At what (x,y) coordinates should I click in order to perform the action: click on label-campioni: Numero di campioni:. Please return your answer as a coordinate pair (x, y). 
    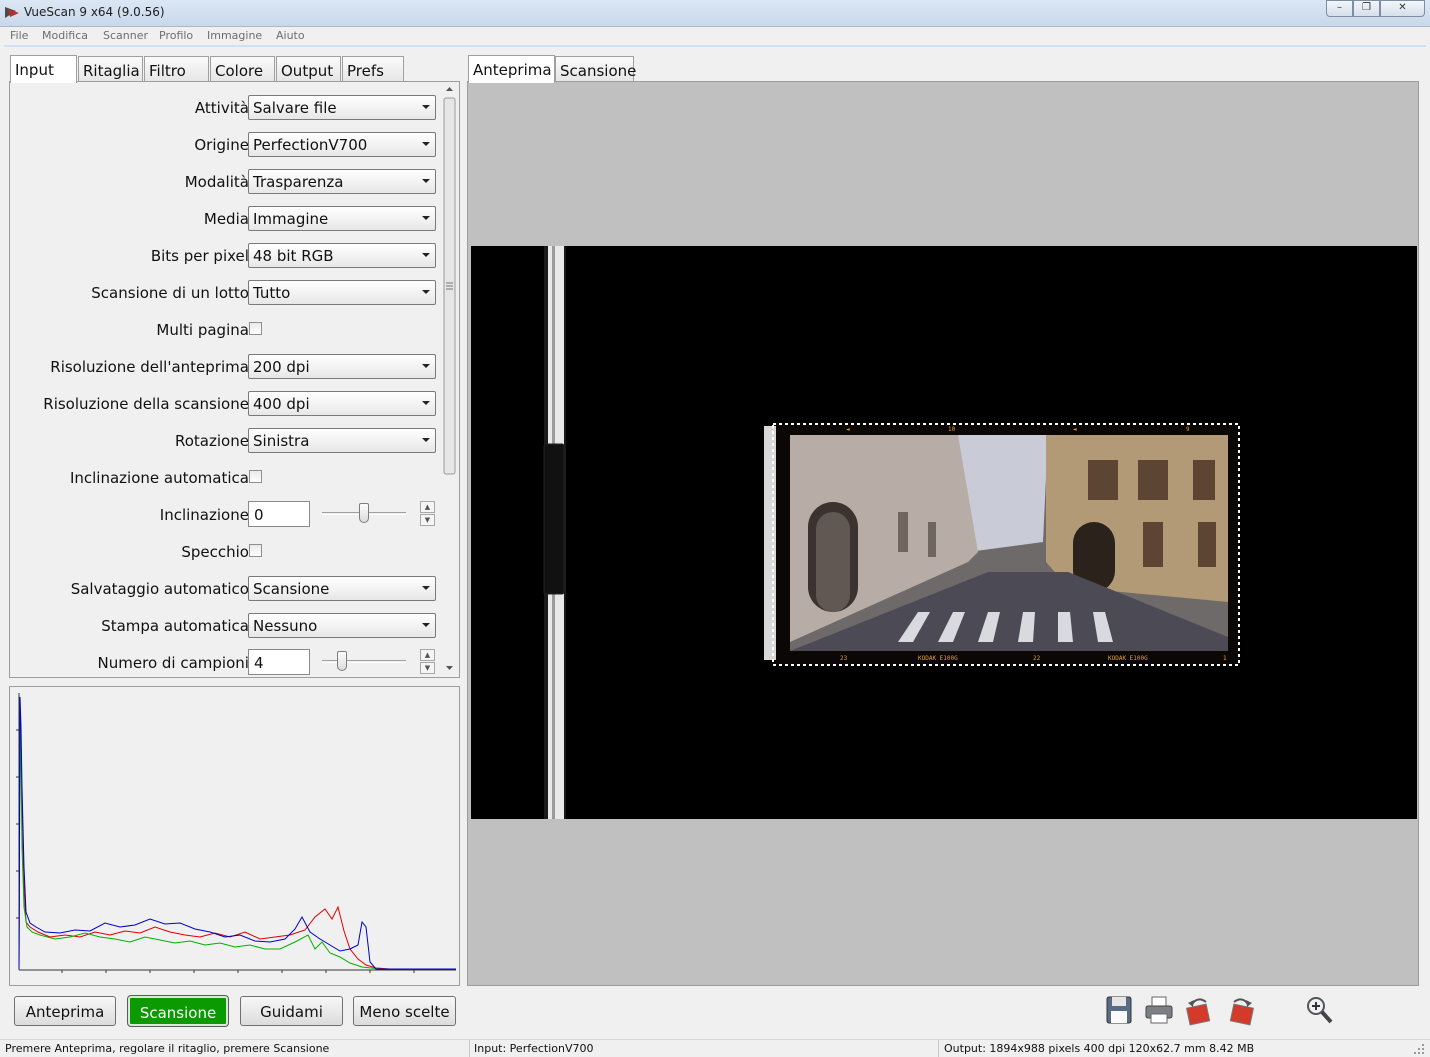
    Looking at the image, I should click on (175, 663).